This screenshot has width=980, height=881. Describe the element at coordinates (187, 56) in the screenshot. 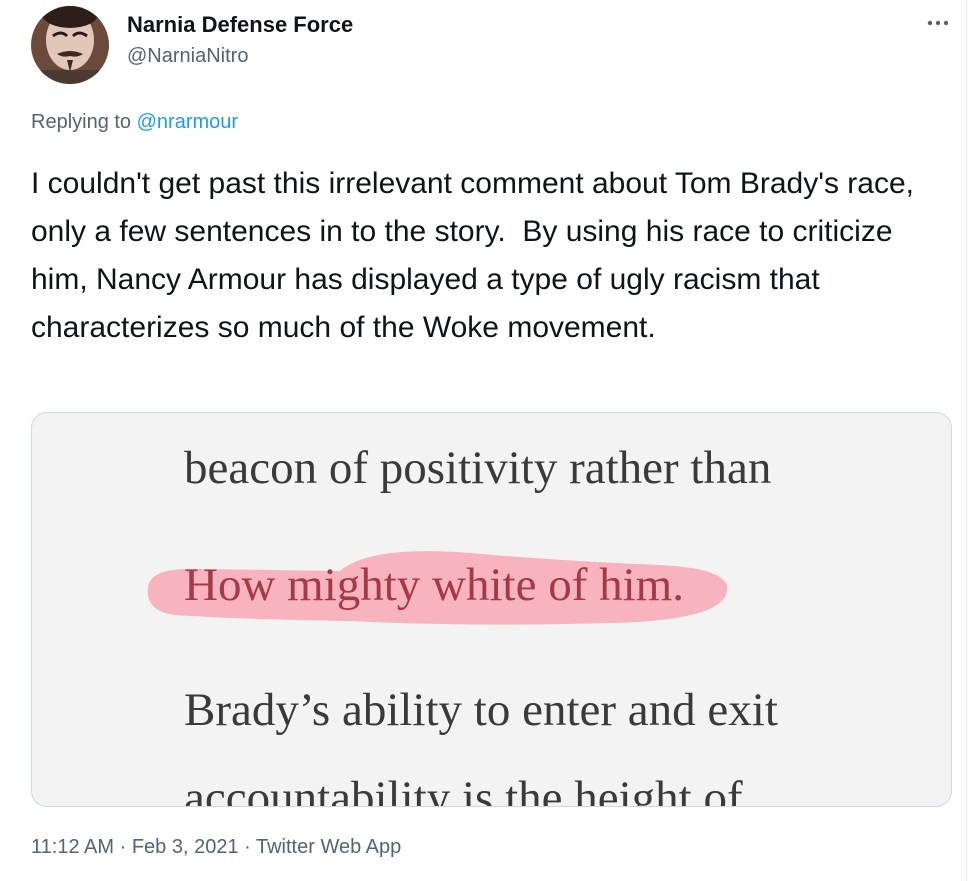

I see `user-handle: @NarniaNitro` at that location.